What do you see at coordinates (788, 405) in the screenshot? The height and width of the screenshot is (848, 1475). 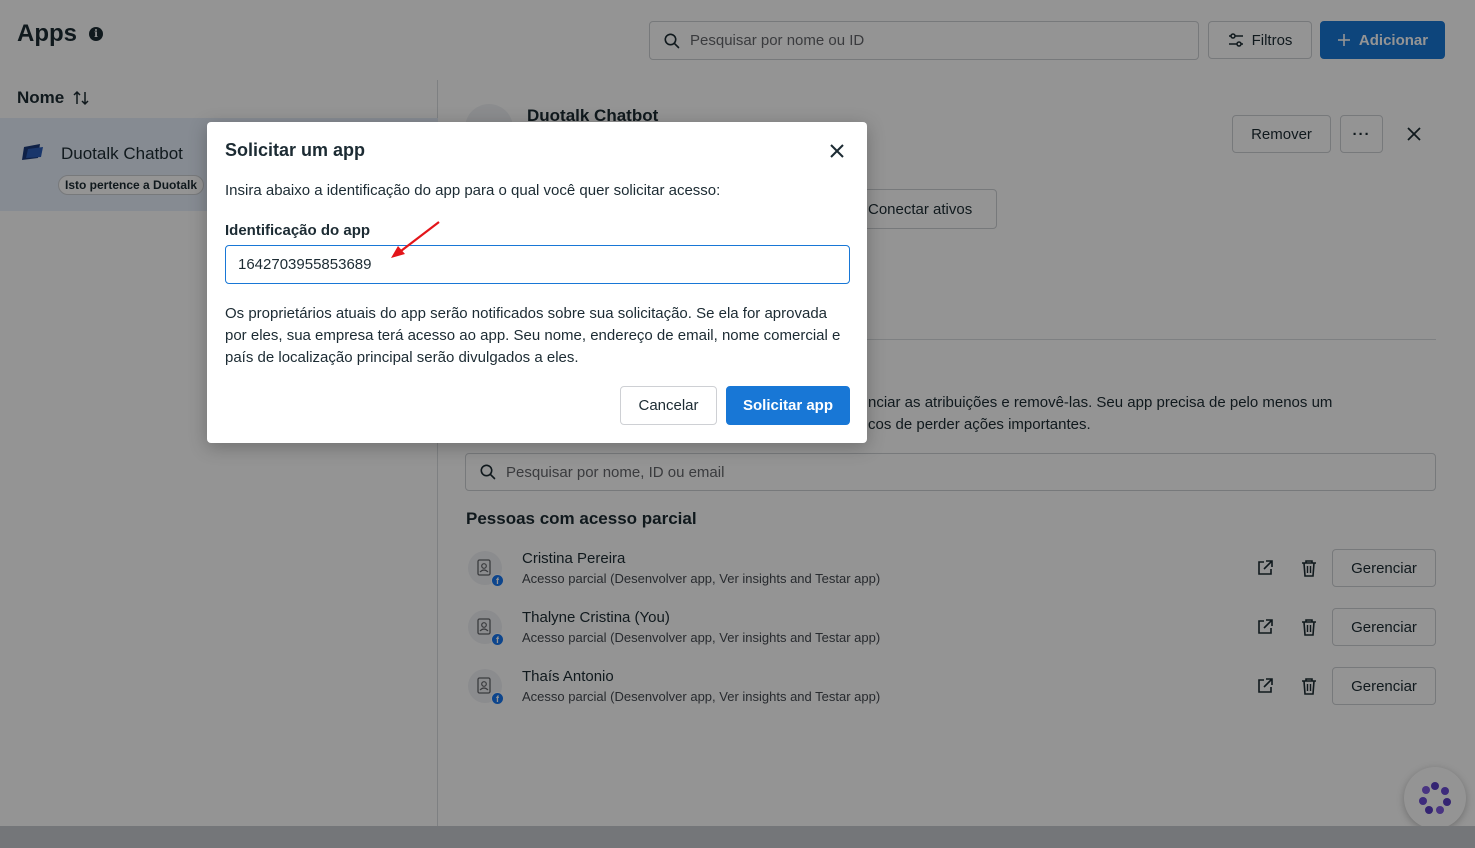 I see `request-app-button: Solicitar app` at bounding box center [788, 405].